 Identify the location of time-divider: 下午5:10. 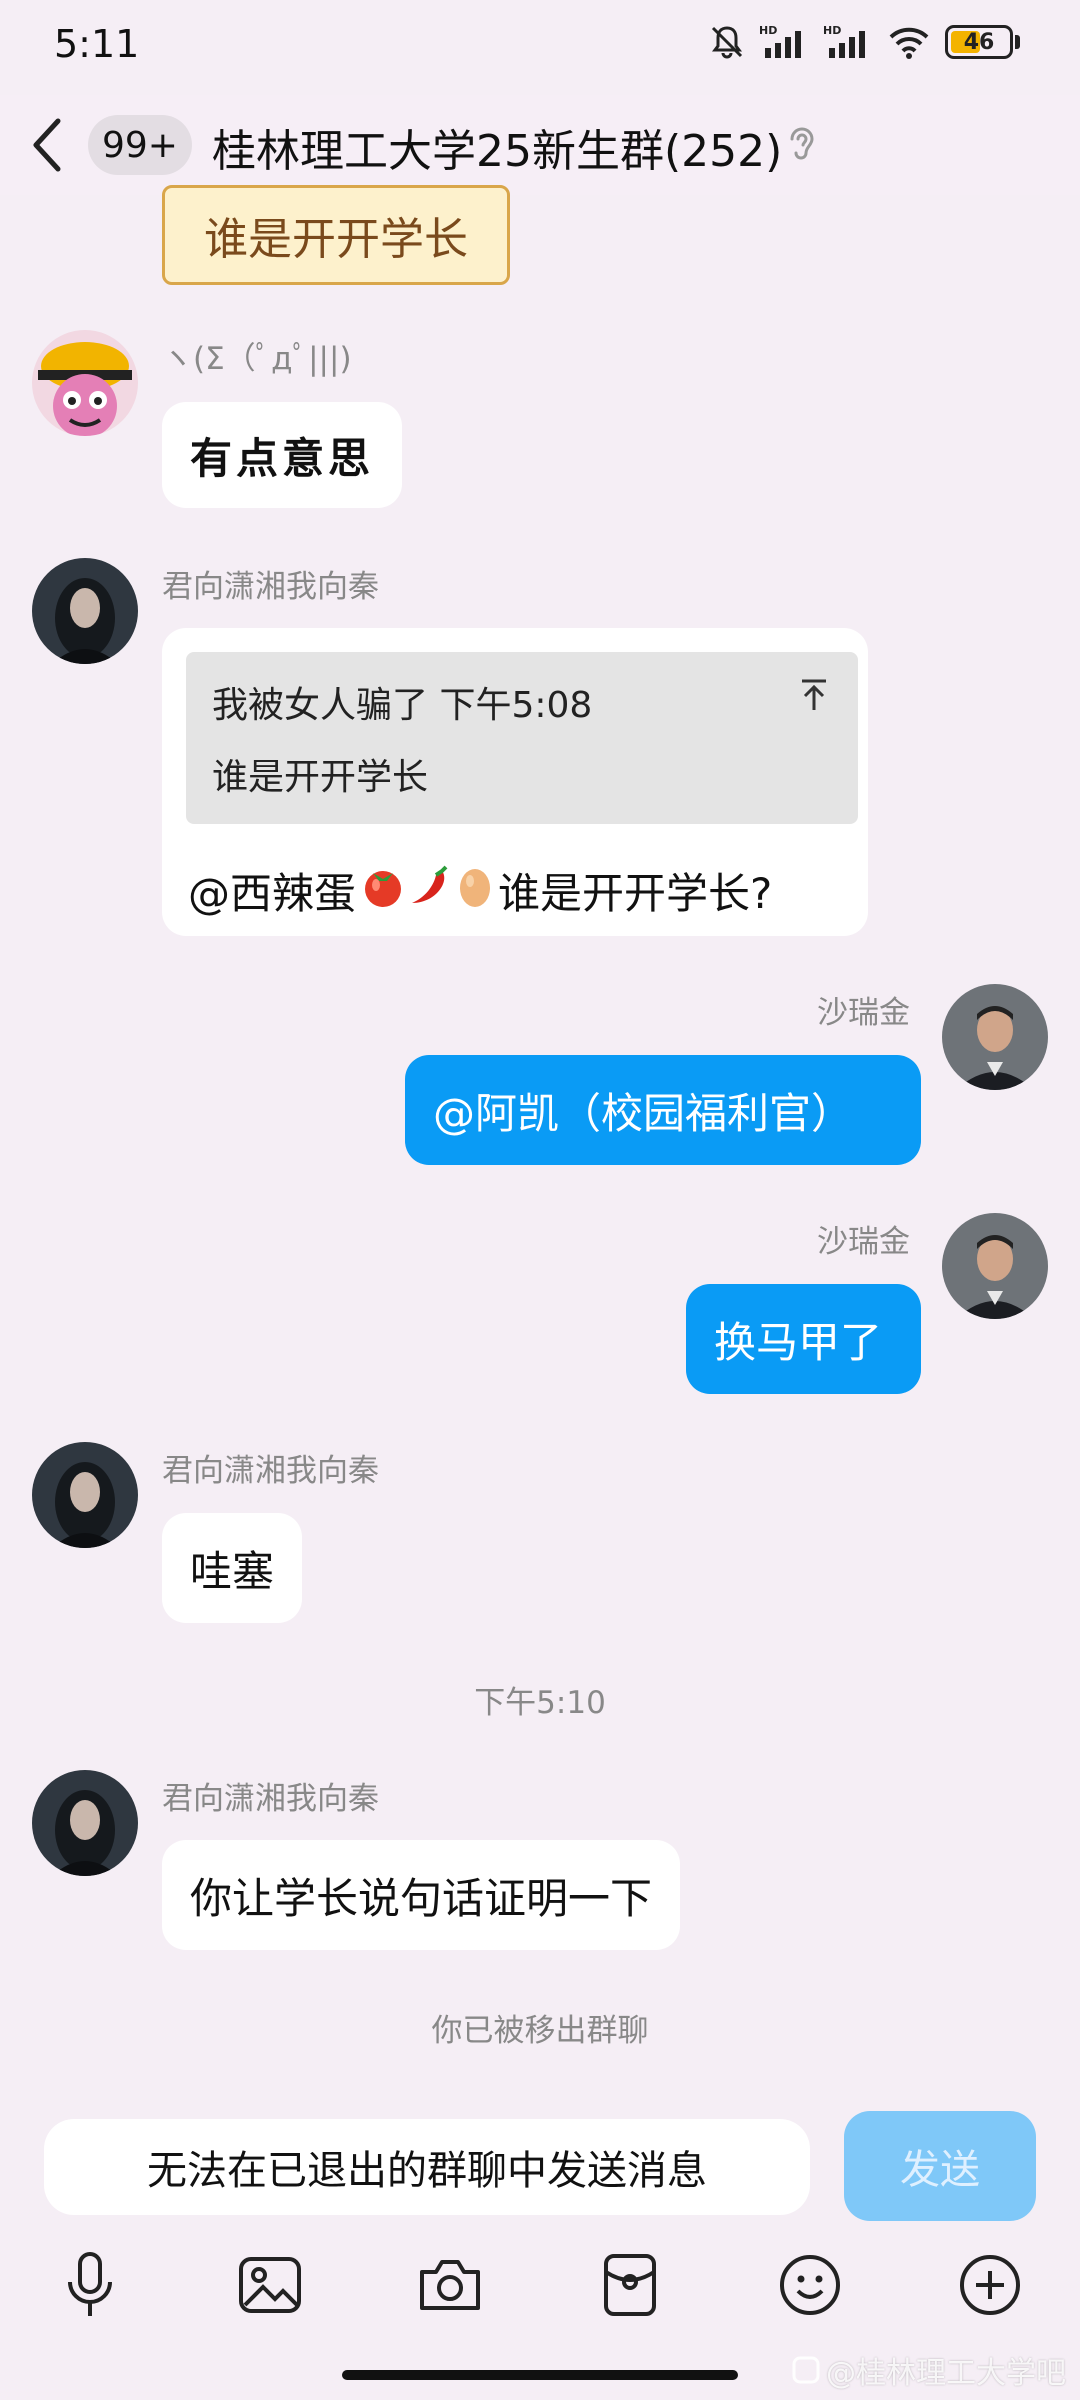
(540, 1703).